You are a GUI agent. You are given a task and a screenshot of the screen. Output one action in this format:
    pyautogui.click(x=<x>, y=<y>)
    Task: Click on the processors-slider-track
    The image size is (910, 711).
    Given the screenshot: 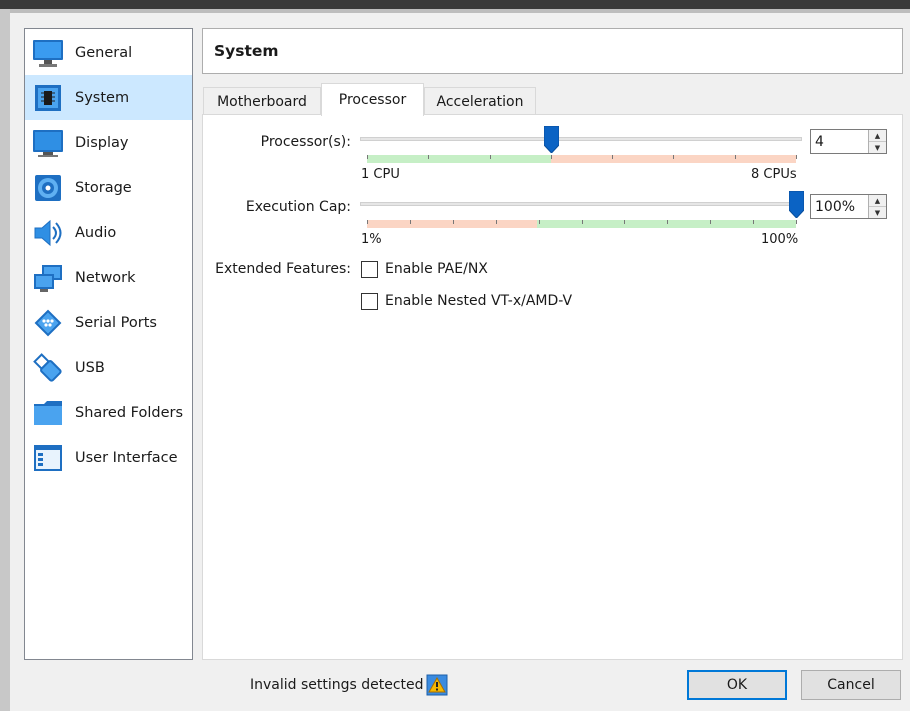 What is the action you would take?
    pyautogui.click(x=581, y=139)
    